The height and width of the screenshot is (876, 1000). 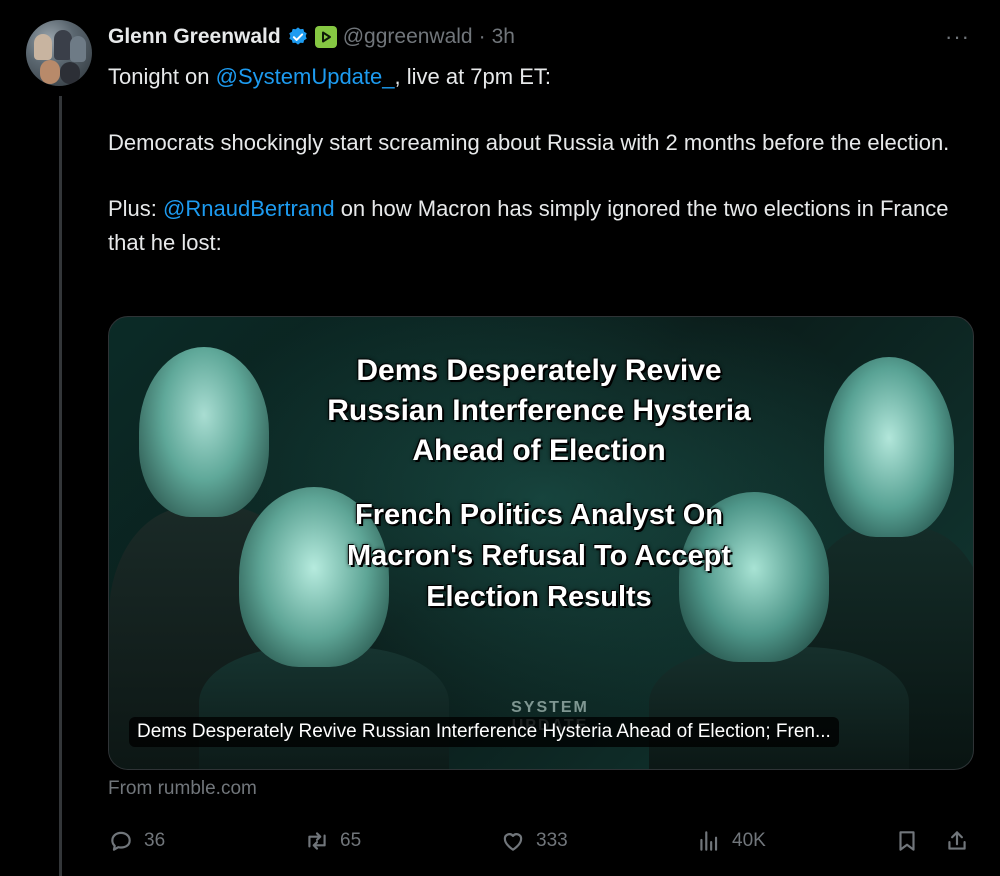 I want to click on reply-button: 36, so click(x=136, y=841).